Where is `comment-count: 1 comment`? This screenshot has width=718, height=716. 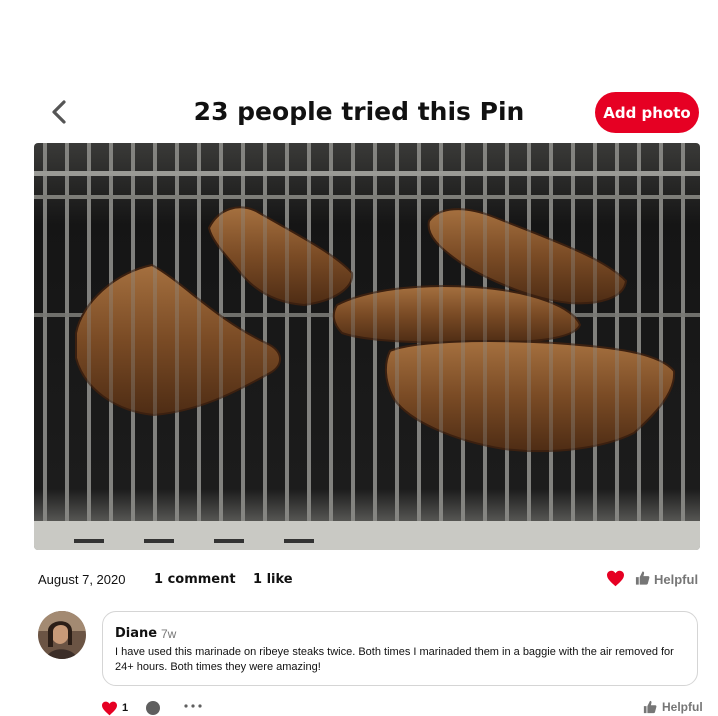
comment-count: 1 comment is located at coordinates (195, 579).